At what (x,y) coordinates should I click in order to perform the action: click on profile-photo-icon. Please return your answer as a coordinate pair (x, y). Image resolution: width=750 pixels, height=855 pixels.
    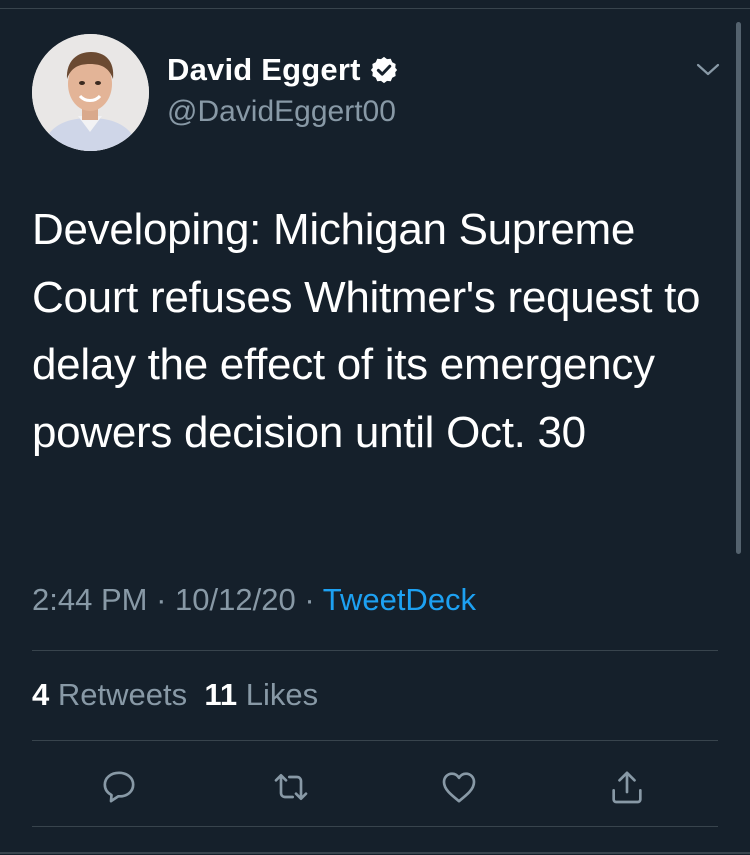
    Looking at the image, I should click on (90, 92).